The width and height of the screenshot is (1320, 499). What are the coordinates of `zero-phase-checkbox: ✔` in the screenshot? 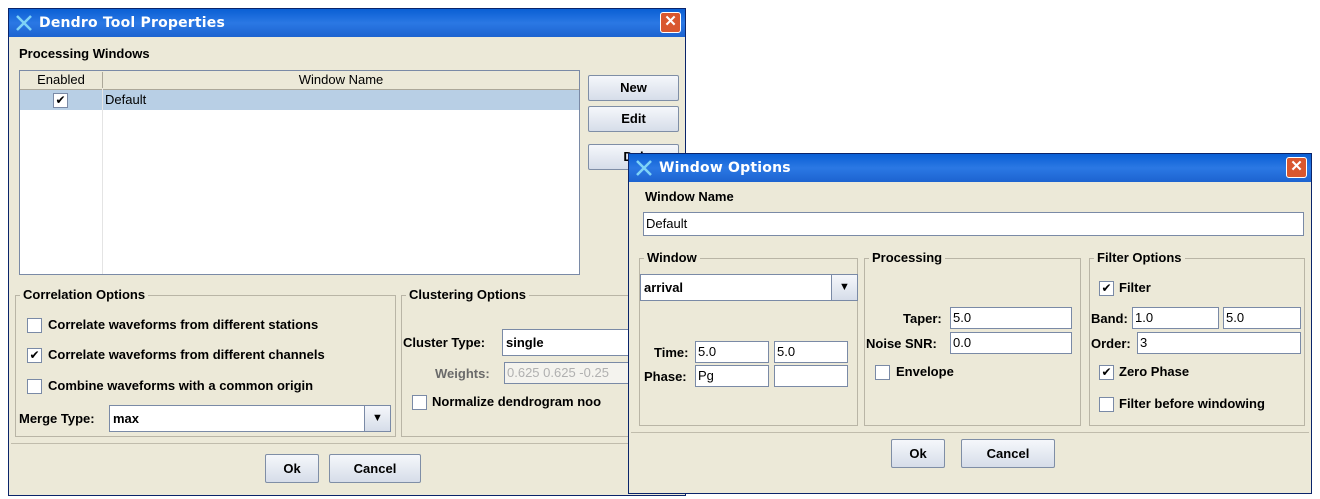 It's located at (1106, 372).